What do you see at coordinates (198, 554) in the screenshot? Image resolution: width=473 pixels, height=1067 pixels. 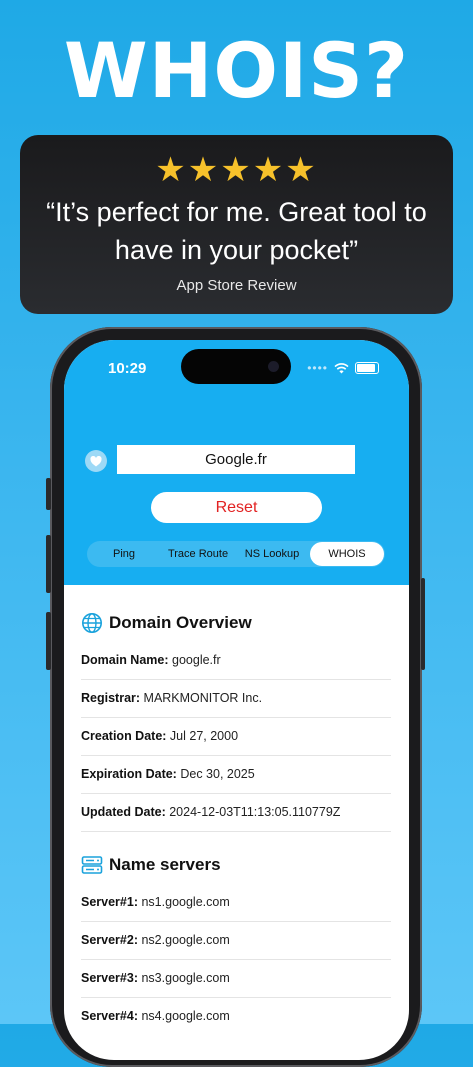 I see `tab-trace-route: Trace Route` at bounding box center [198, 554].